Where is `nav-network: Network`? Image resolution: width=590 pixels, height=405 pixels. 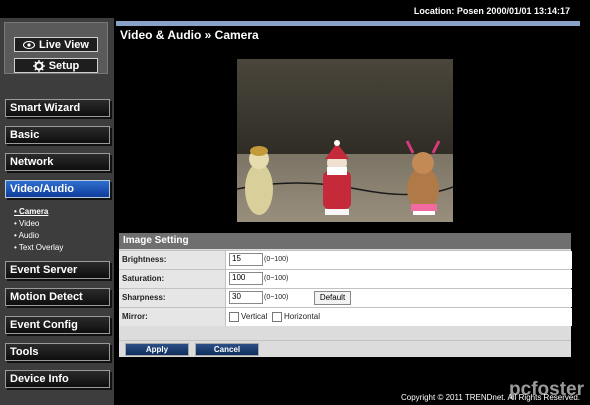 nav-network: Network is located at coordinates (57, 162).